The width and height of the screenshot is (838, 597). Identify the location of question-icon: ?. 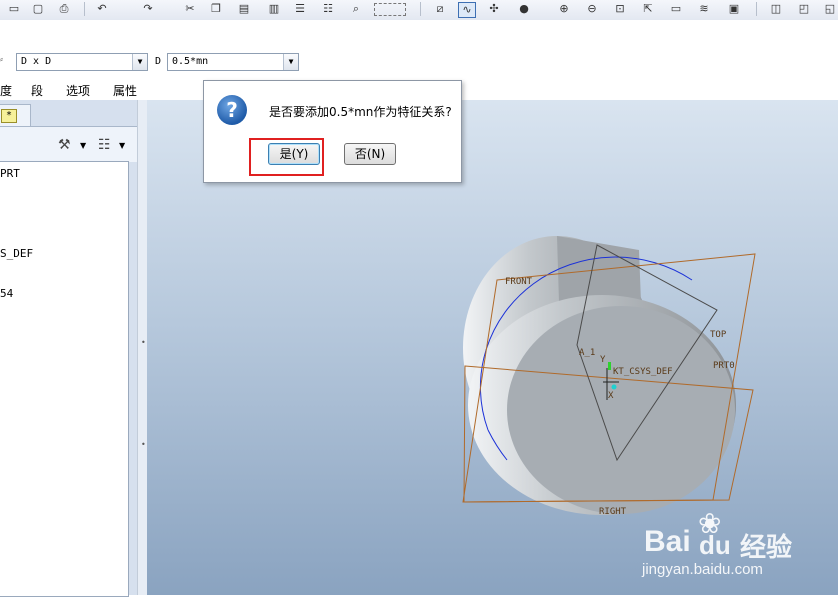
(232, 110).